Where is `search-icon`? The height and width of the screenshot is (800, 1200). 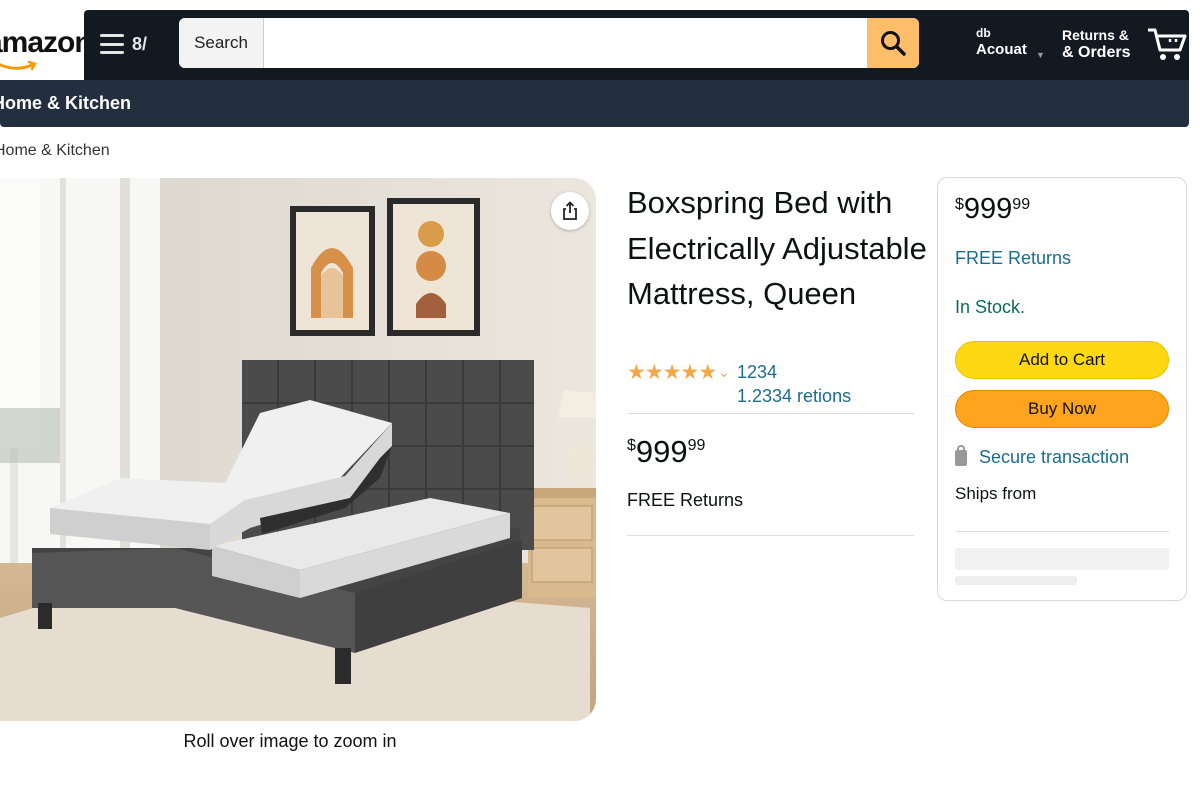
search-icon is located at coordinates (893, 43).